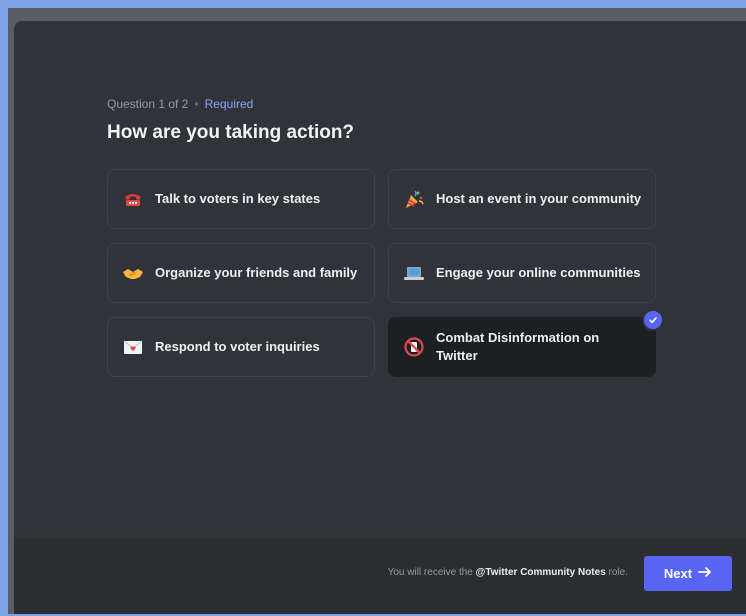  What do you see at coordinates (618, 572) in the screenshot?
I see `role-note-suffix: role.` at bounding box center [618, 572].